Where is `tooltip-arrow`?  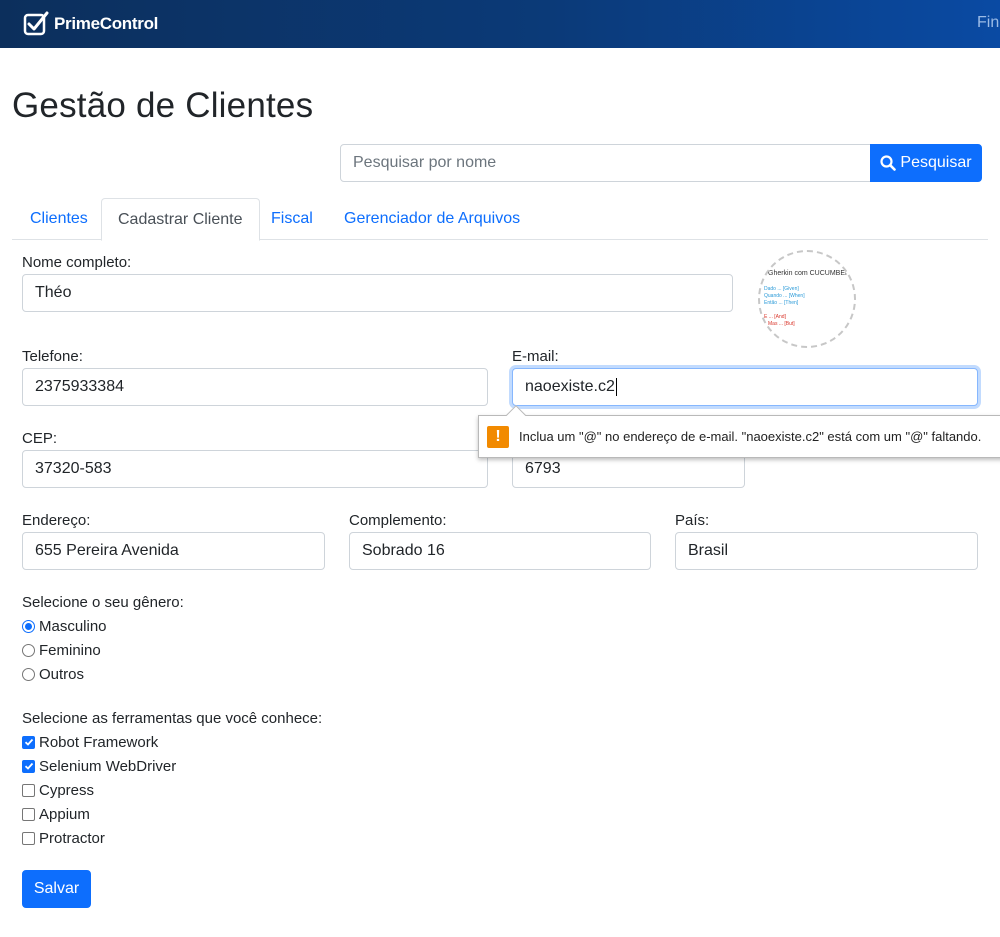
tooltip-arrow is located at coordinates (516, 415).